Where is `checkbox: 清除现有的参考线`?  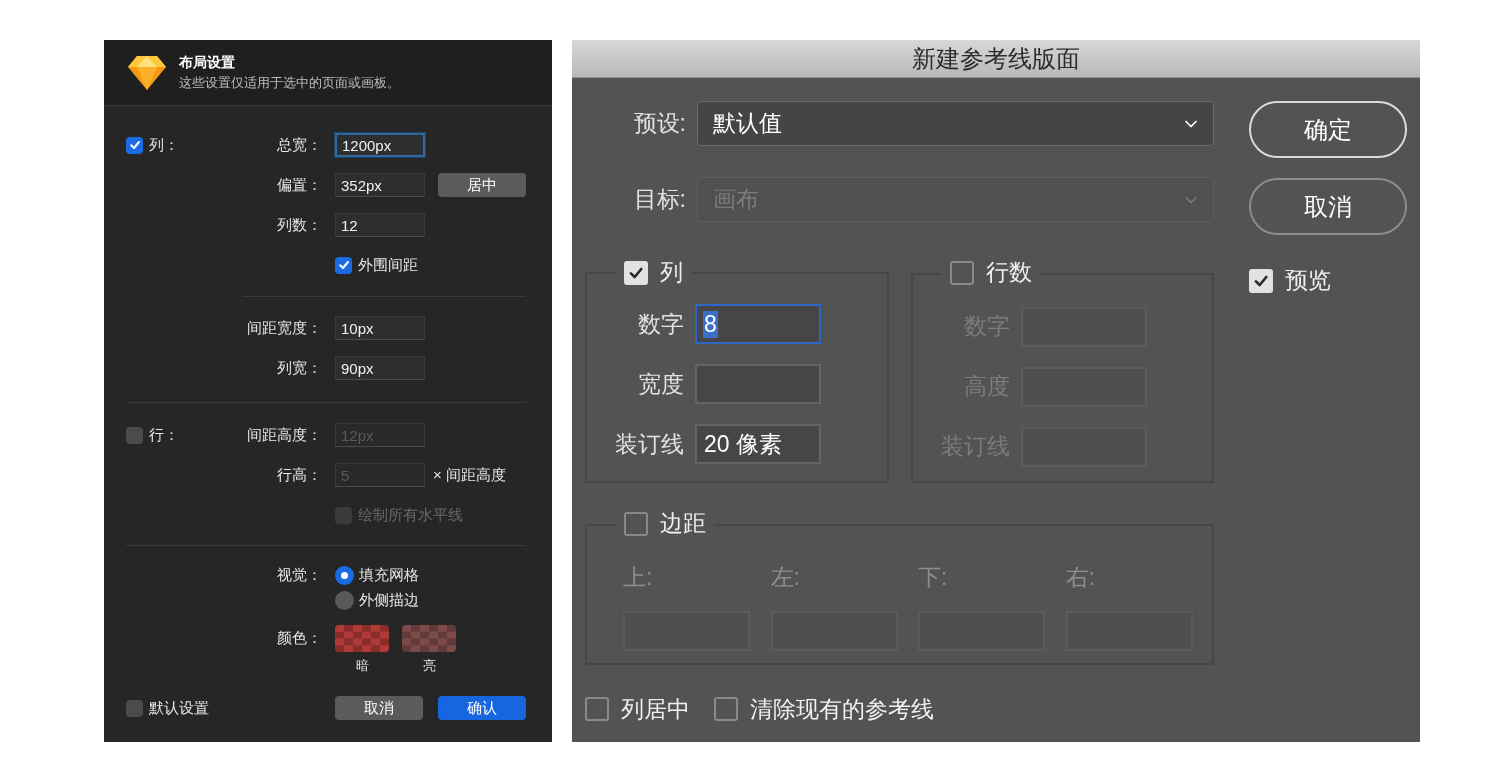
checkbox: 清除现有的参考线 is located at coordinates (824, 709).